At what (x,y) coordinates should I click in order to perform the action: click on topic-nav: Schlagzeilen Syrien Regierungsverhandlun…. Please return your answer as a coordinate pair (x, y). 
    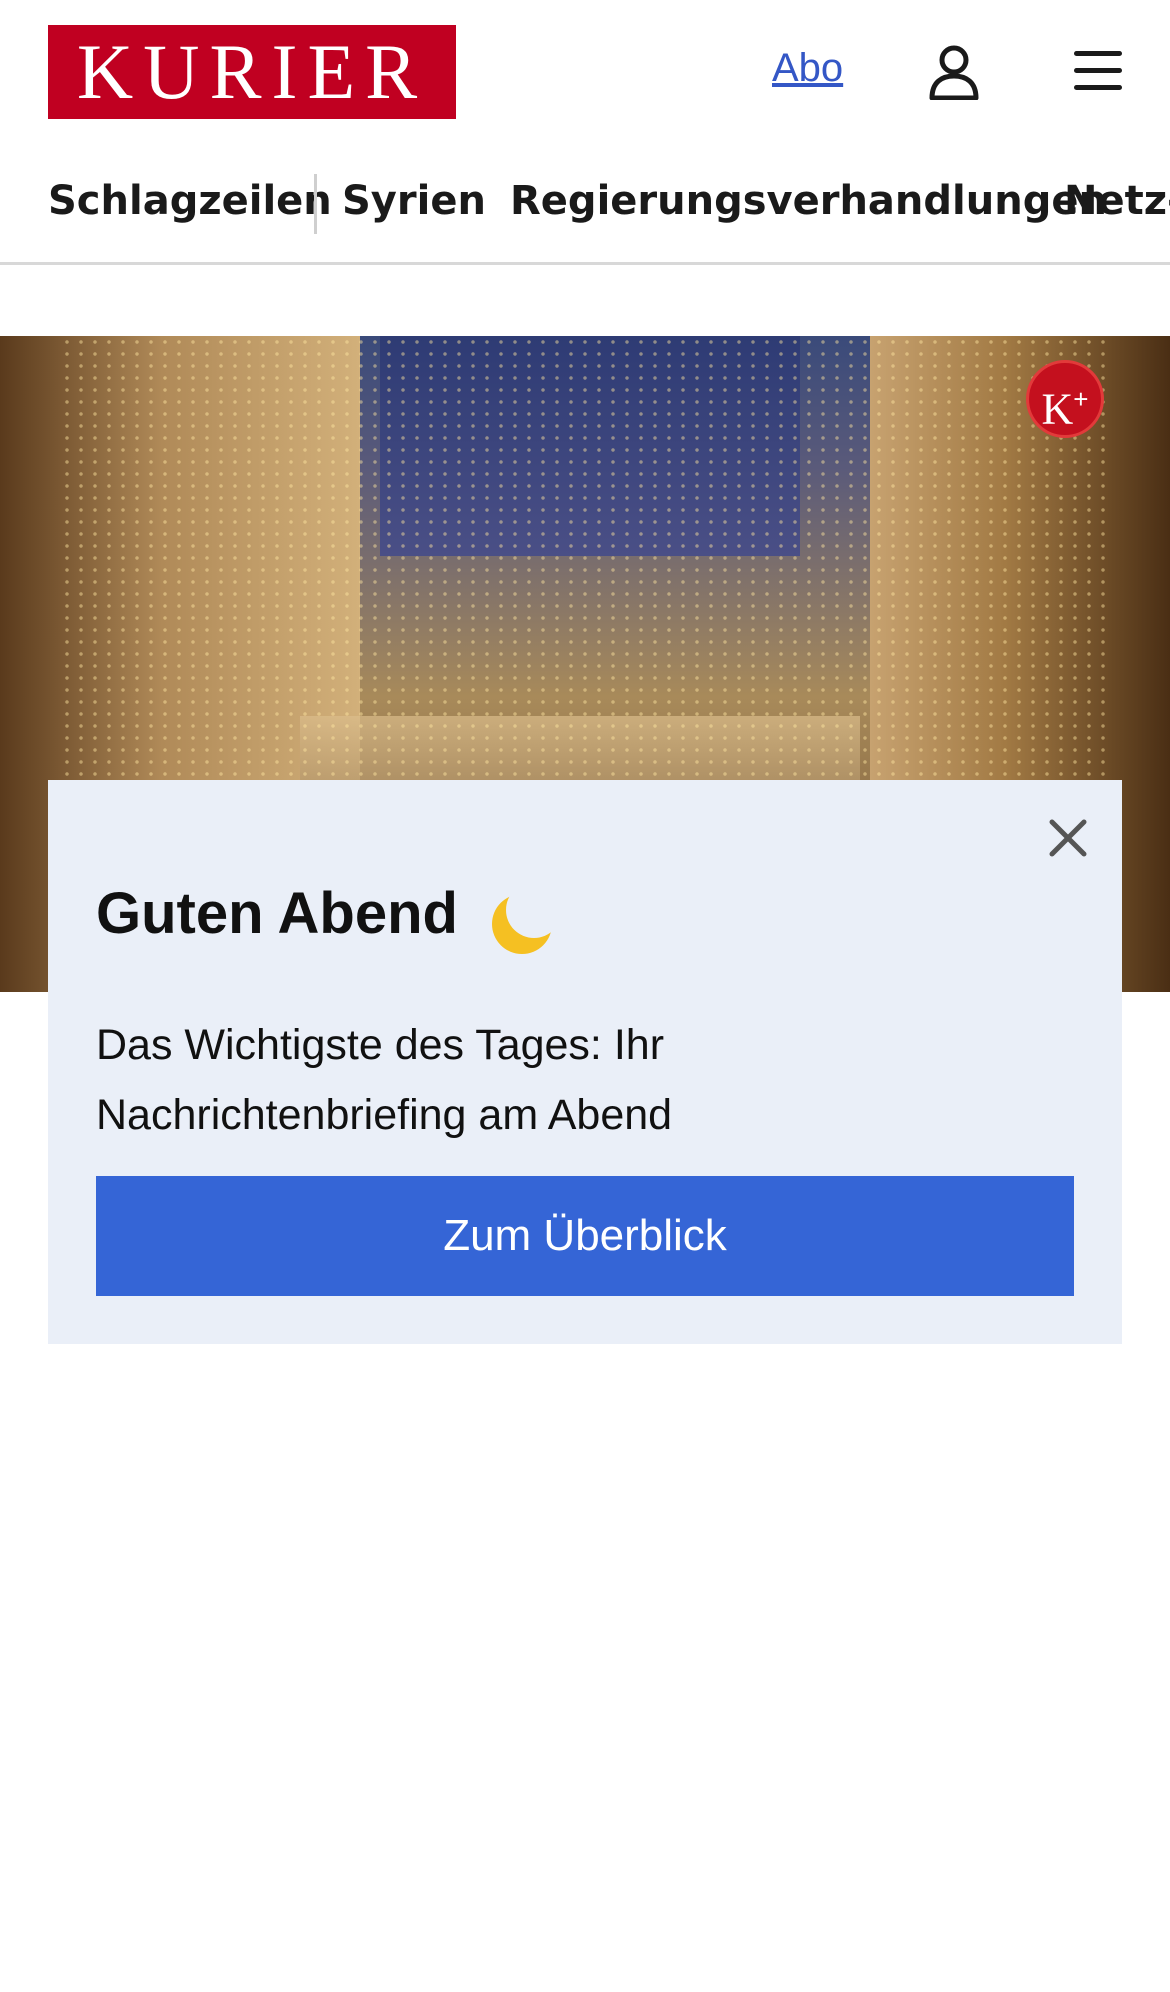
    Looking at the image, I should click on (585, 212).